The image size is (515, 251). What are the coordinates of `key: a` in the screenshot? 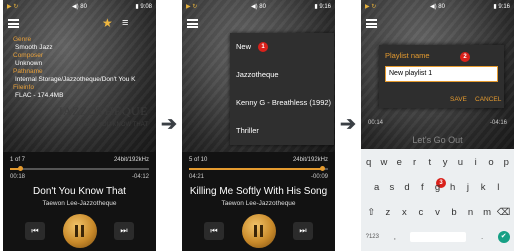 It's located at (377, 187).